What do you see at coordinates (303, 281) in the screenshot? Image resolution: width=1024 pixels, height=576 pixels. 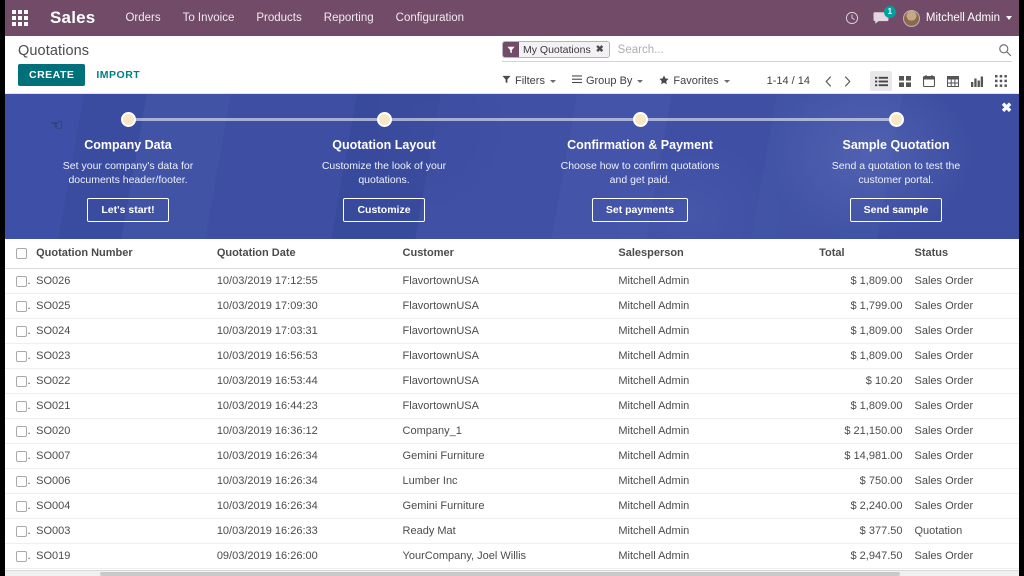 I see `cell-quotation-date: 10/03/2019 17:12:55` at bounding box center [303, 281].